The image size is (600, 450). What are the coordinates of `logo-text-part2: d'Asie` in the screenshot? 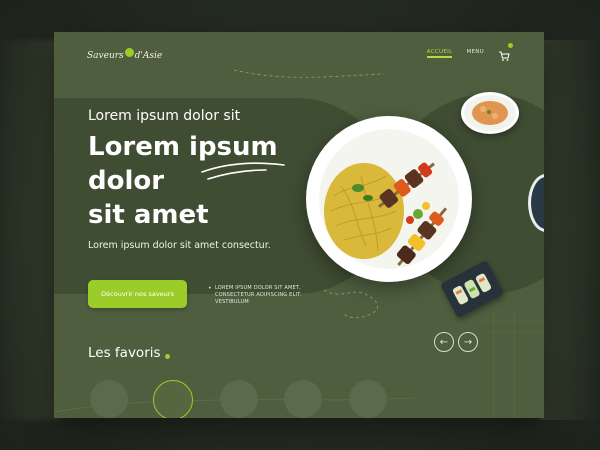 It's located at (148, 56).